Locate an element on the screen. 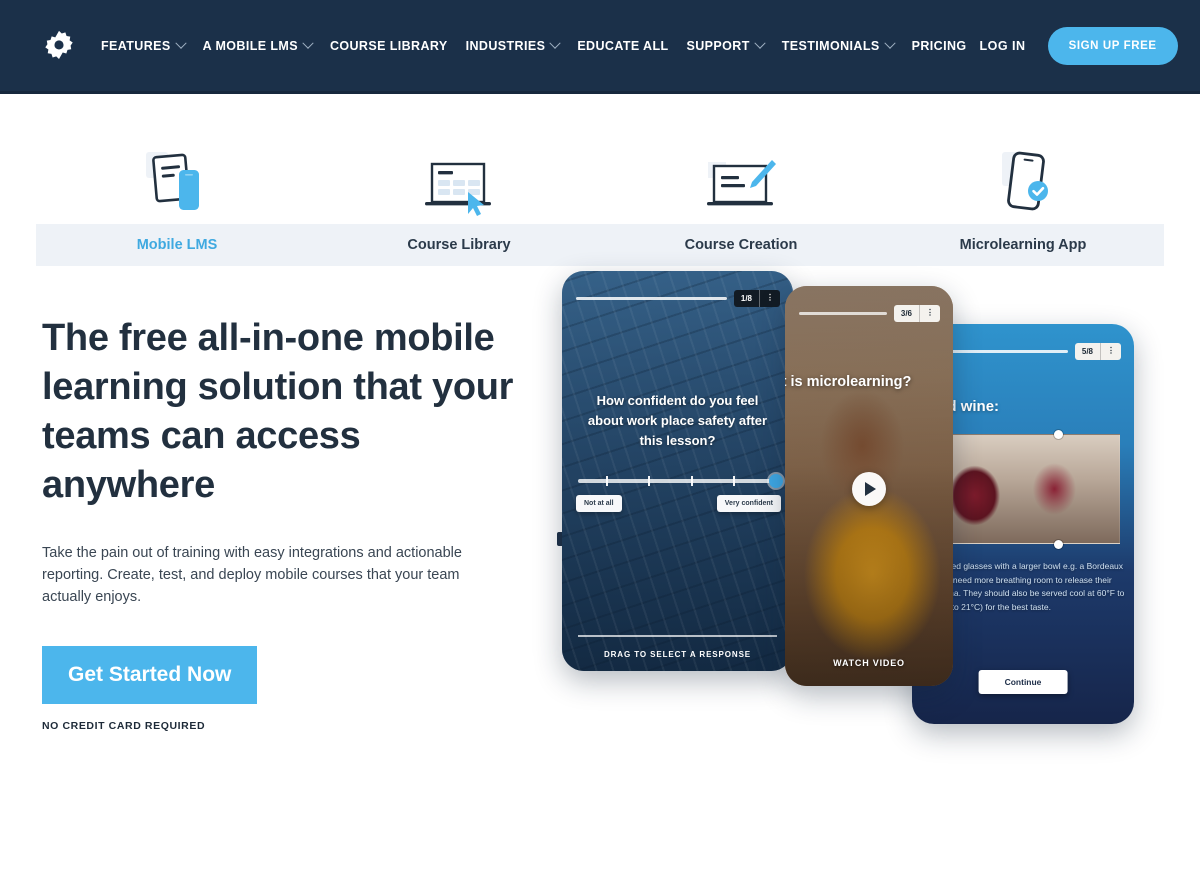 The height and width of the screenshot is (894, 1200). continue-button: Continue is located at coordinates (1023, 682).